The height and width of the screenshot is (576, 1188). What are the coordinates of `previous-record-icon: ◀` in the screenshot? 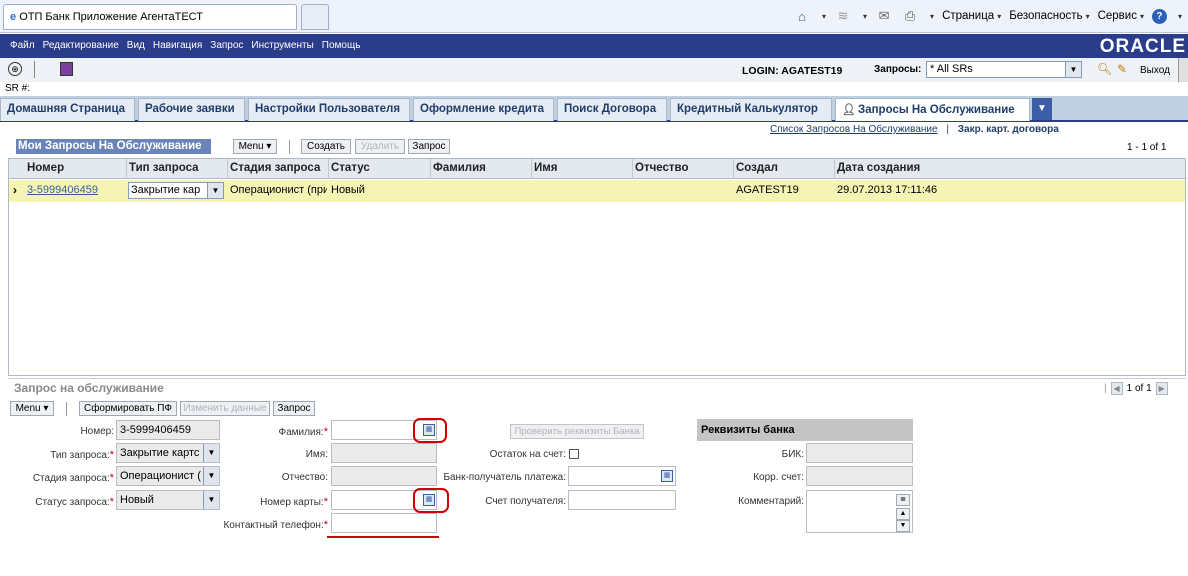 It's located at (1116, 388).